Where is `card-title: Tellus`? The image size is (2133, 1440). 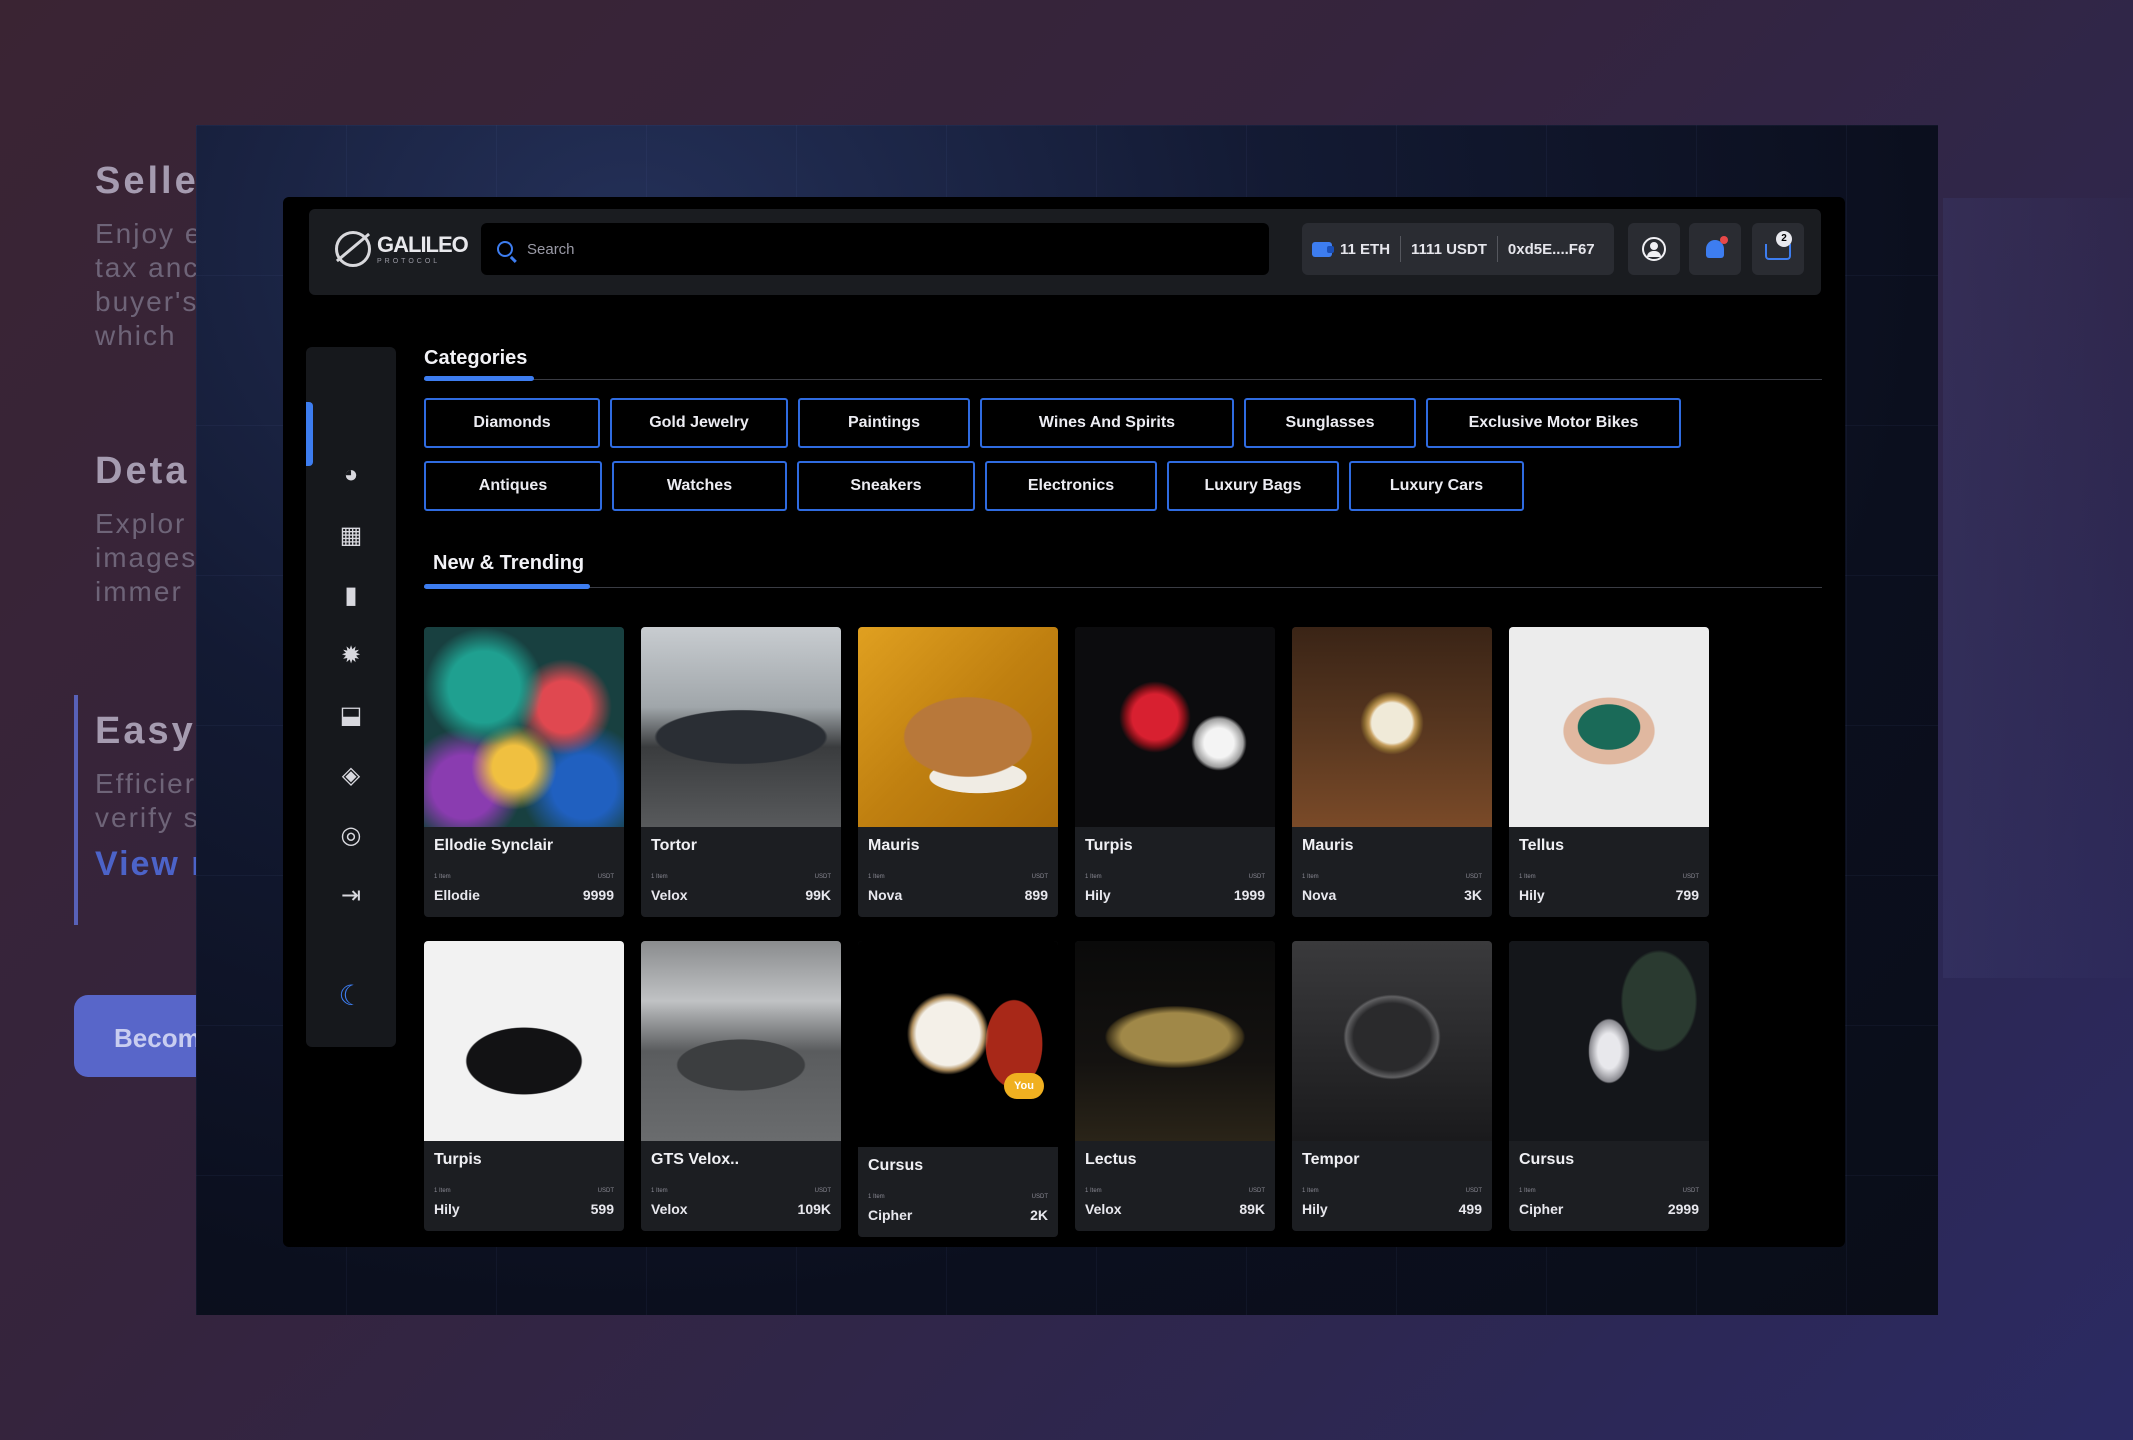
card-title: Tellus is located at coordinates (1542, 845).